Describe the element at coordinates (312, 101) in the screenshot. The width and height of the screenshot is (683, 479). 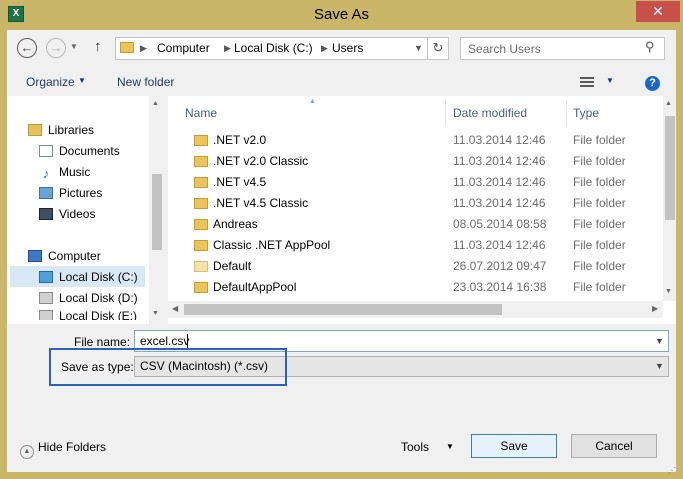
I see `sort-ascending-icon: ▲` at that location.